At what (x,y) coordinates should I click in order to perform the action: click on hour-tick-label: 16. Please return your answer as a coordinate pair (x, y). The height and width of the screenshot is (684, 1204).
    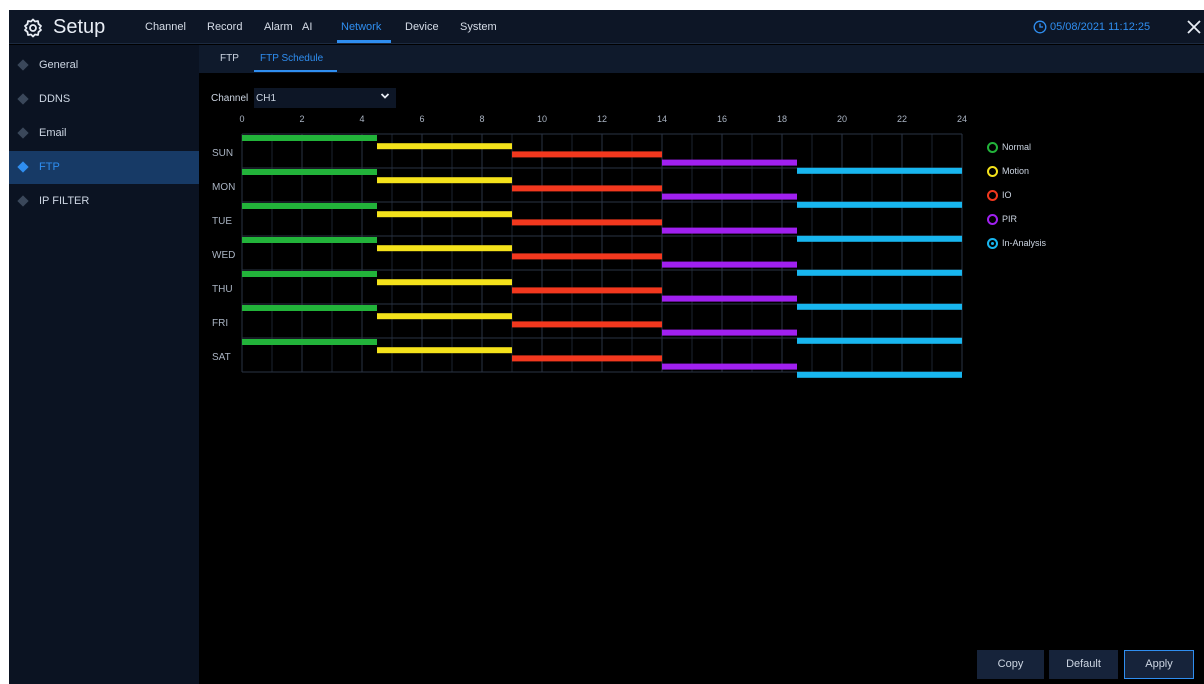
    Looking at the image, I should click on (722, 119).